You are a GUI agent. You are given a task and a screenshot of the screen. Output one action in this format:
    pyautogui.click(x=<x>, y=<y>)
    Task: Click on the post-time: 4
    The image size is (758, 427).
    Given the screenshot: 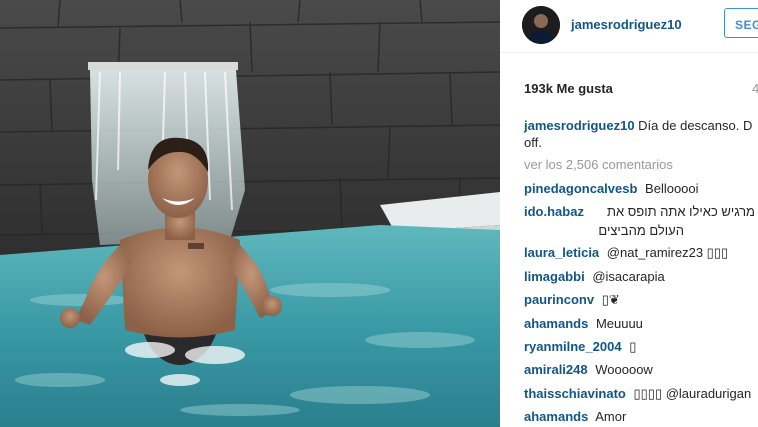 What is the action you would take?
    pyautogui.click(x=755, y=88)
    